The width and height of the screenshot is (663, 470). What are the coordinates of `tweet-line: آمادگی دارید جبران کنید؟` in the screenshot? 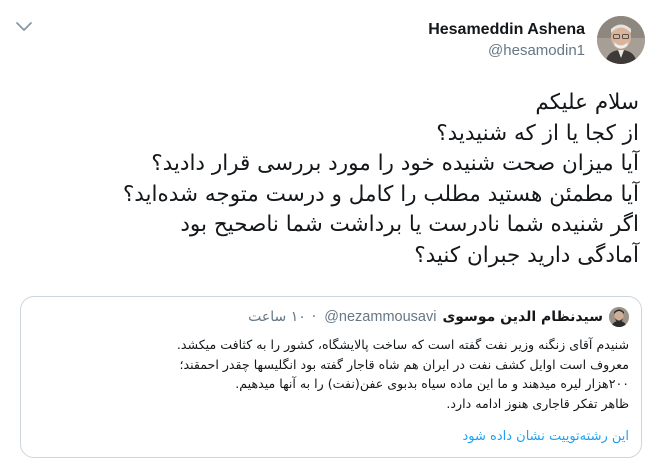 It's located at (526, 255).